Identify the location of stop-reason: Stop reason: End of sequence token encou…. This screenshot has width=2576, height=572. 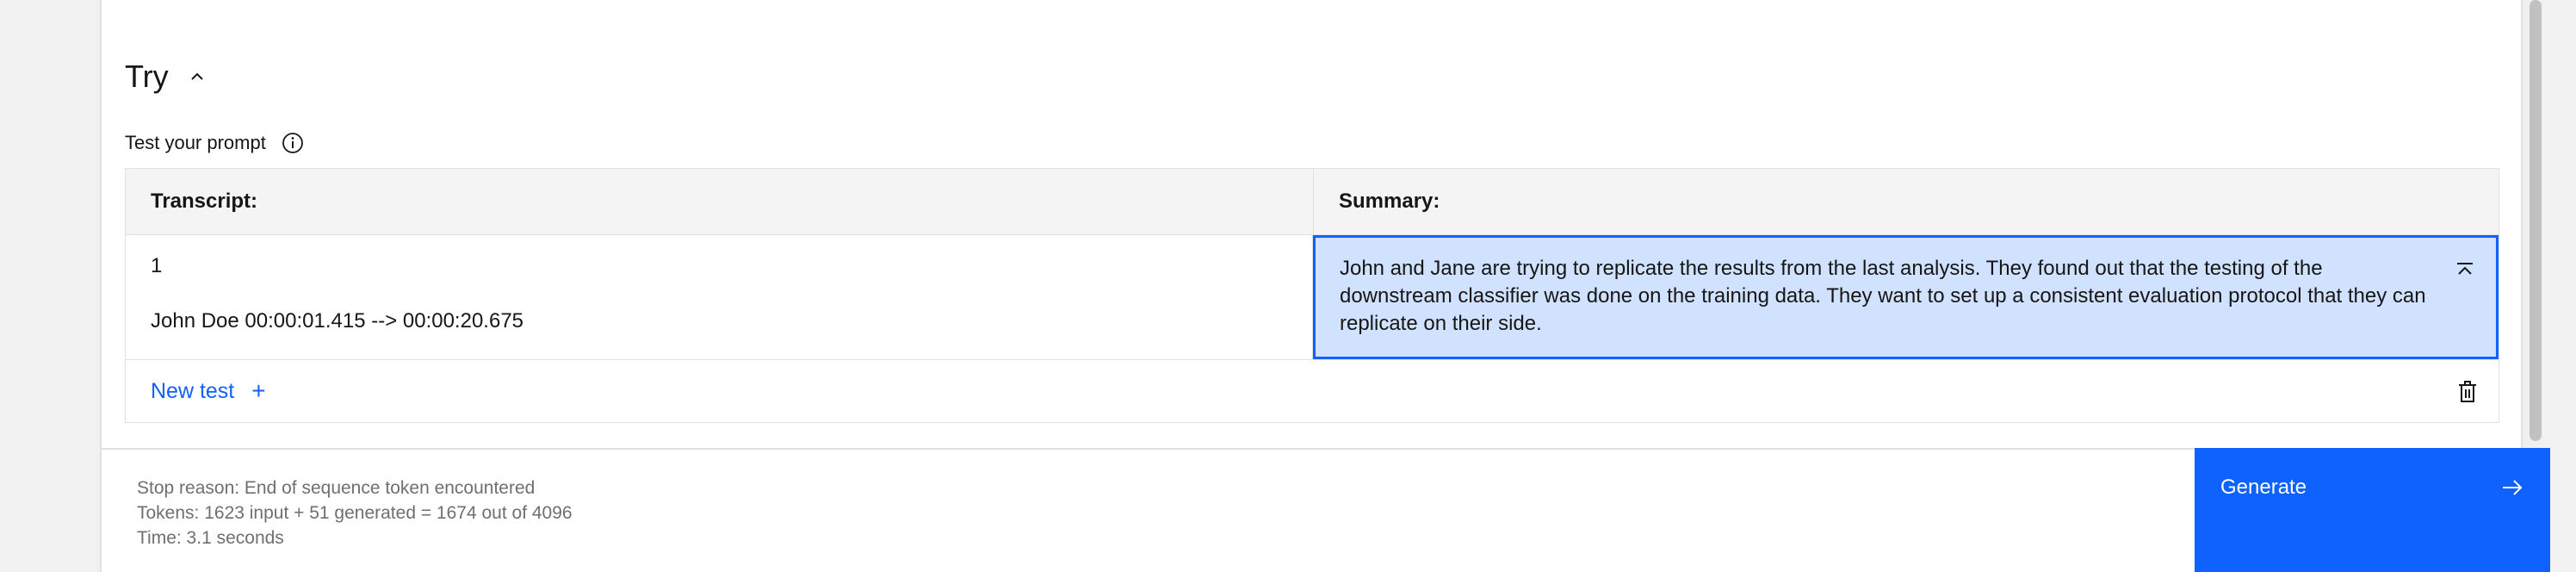
(336, 488).